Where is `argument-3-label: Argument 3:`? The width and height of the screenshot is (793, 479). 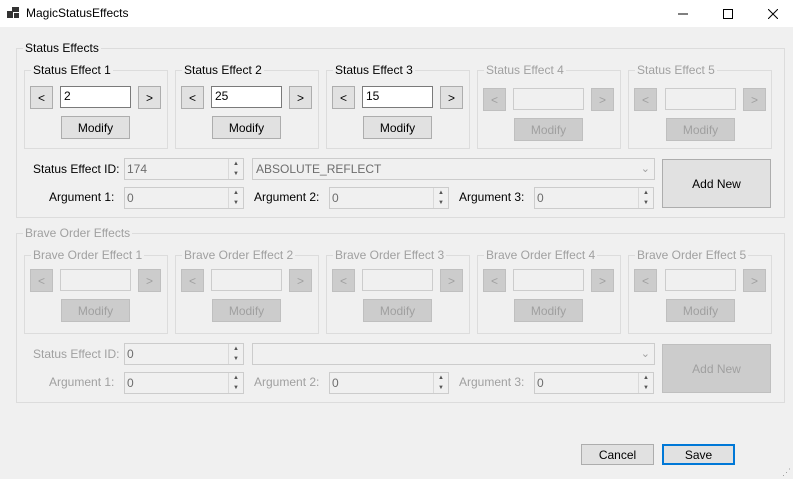 argument-3-label: Argument 3: is located at coordinates (492, 382).